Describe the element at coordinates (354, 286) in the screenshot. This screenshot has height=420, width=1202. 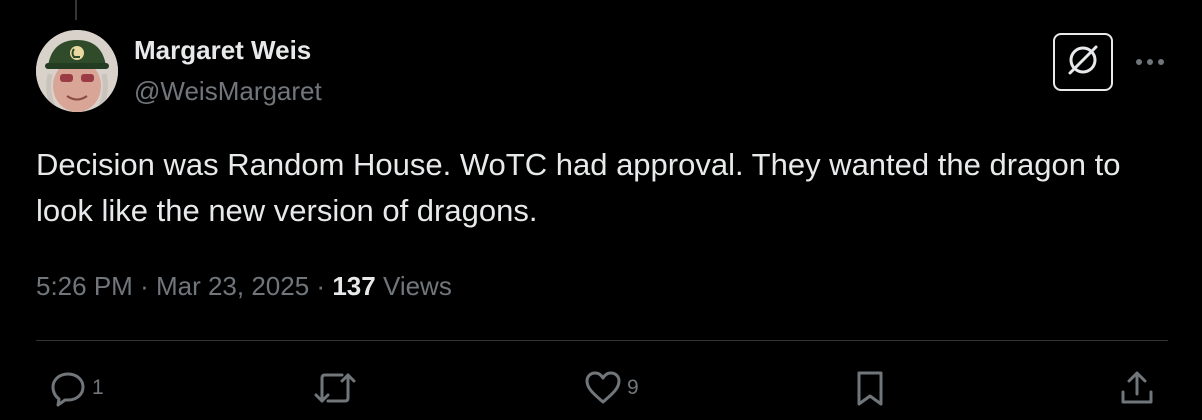
I see `views-count: 137` at that location.